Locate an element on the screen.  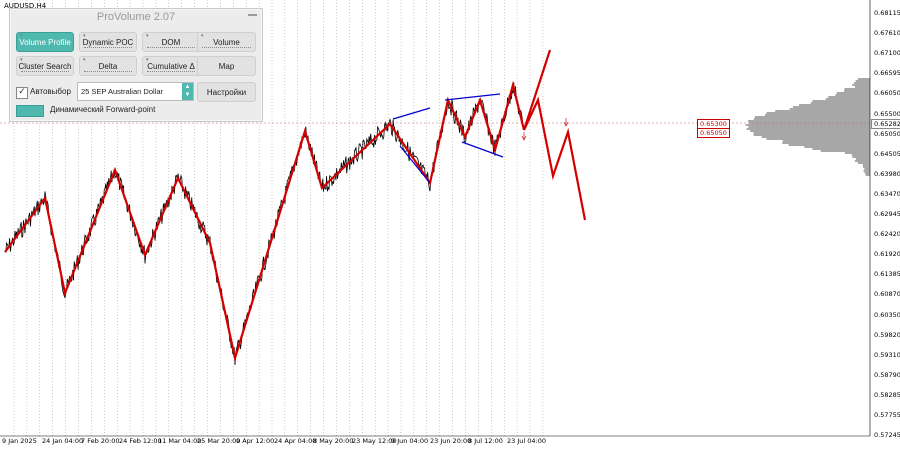
time-axis-tick: 8 Jul 12:00 is located at coordinates (485, 441).